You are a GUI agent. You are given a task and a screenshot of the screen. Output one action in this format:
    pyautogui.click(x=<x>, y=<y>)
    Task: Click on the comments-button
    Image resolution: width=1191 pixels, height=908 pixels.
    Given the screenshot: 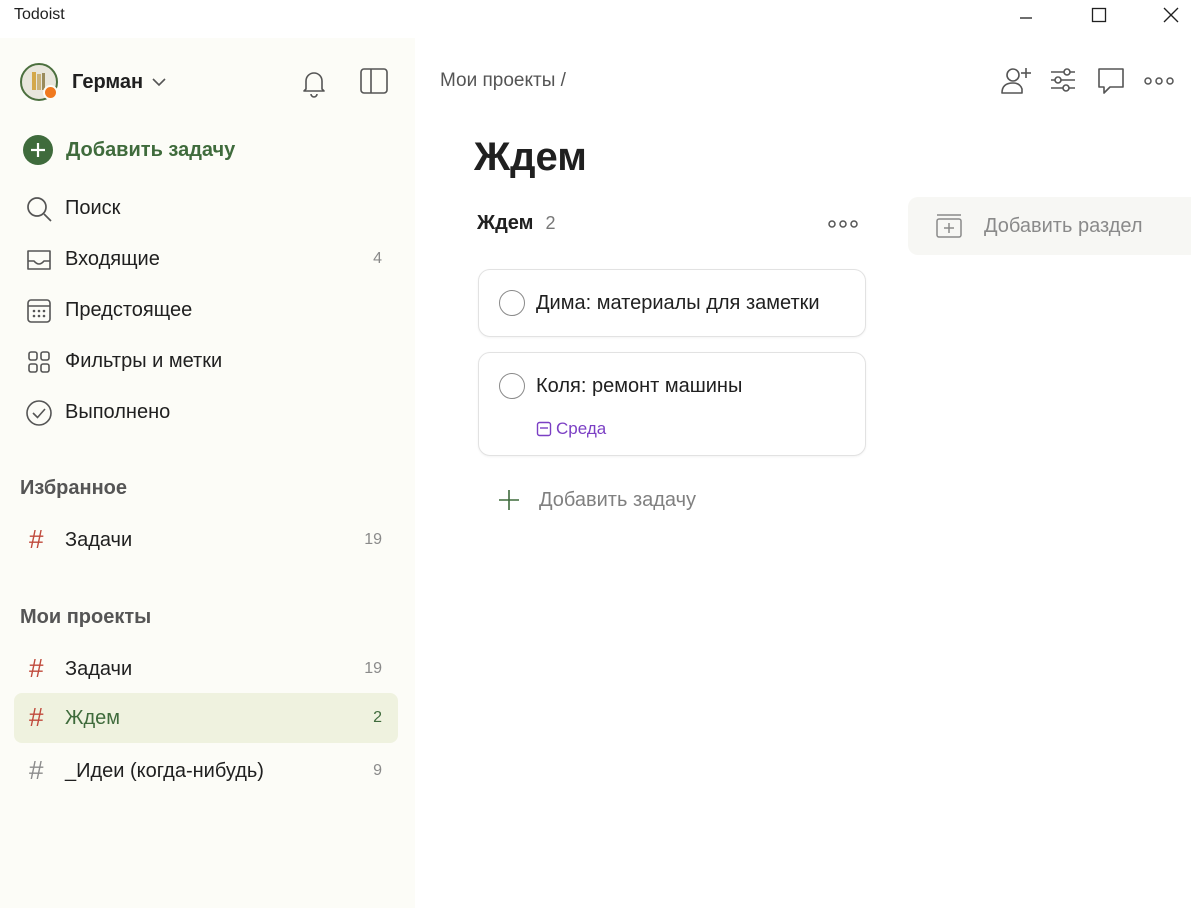 What is the action you would take?
    pyautogui.click(x=1111, y=80)
    